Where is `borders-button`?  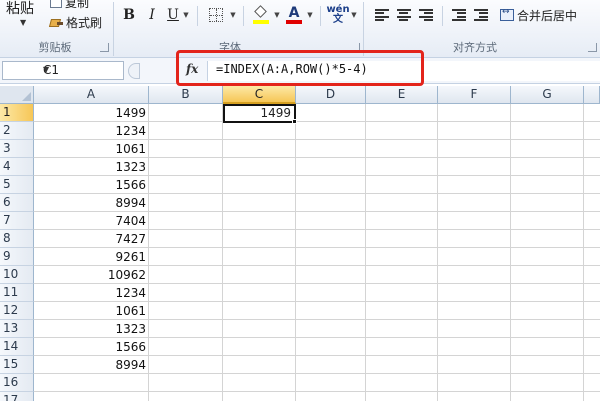
borders-button is located at coordinates (216, 15).